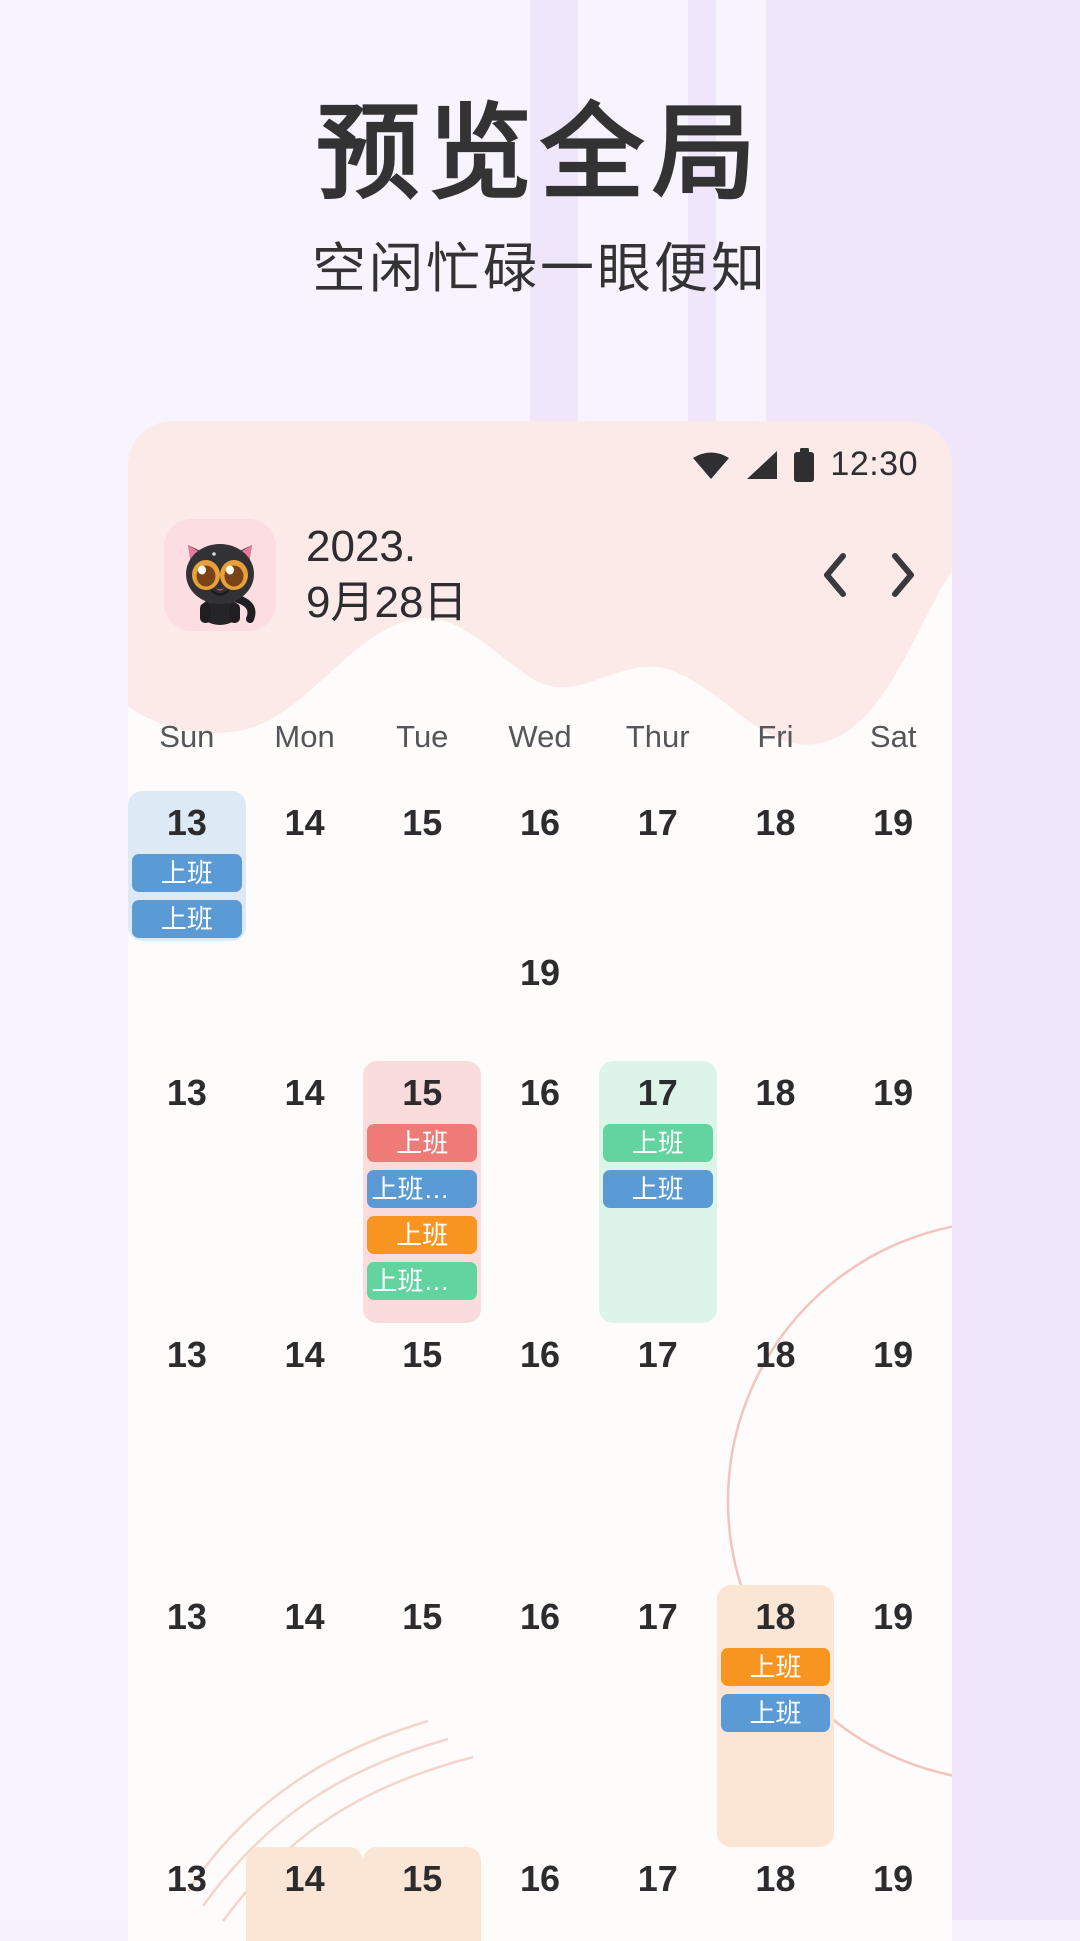 The image size is (1080, 1941). I want to click on calendar-week-row: 13 上班 上班 14 15 16 17 18 19, so click(540, 866).